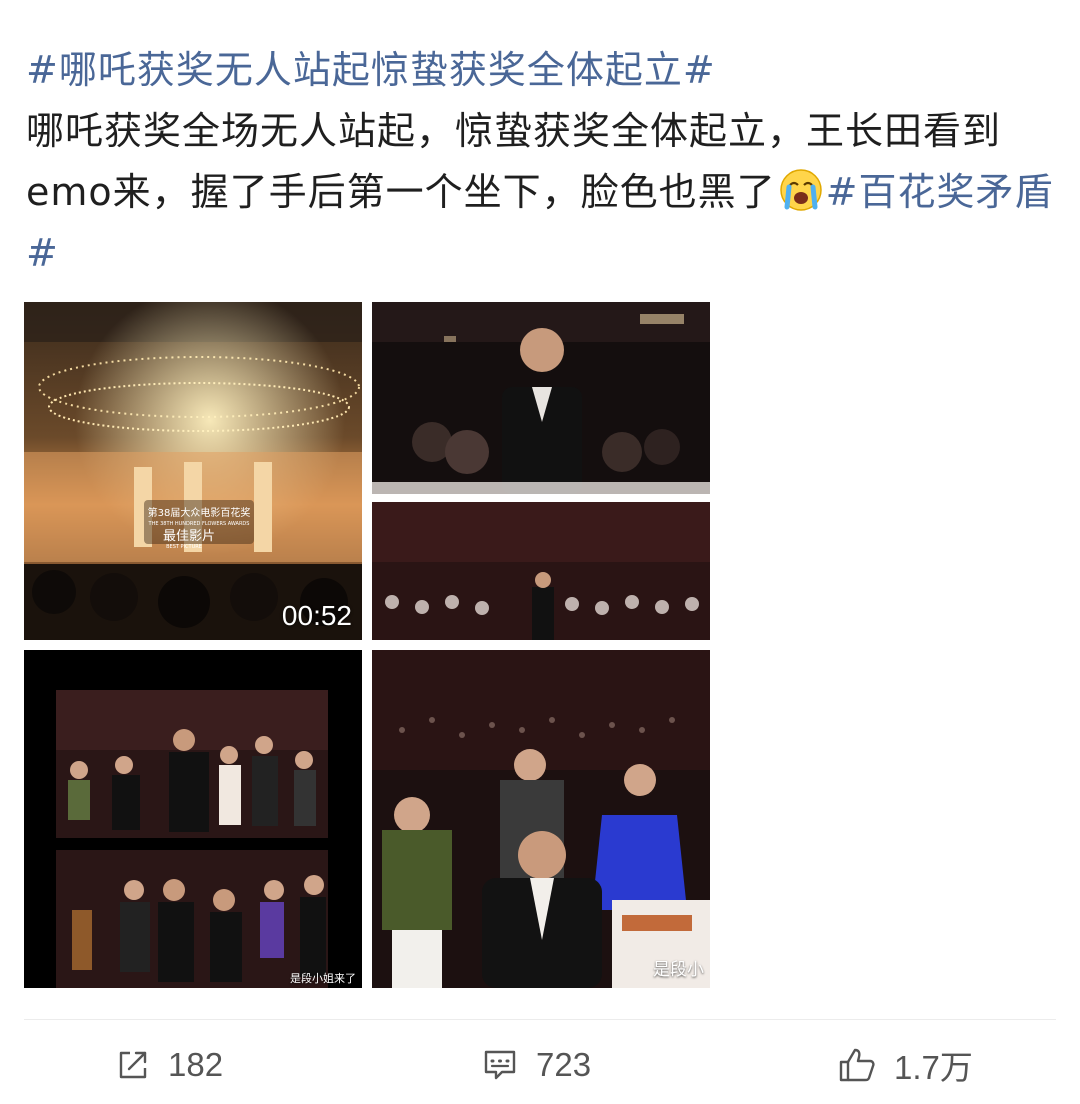 The image size is (1080, 1104). I want to click on crying-face-icon, so click(801, 190).